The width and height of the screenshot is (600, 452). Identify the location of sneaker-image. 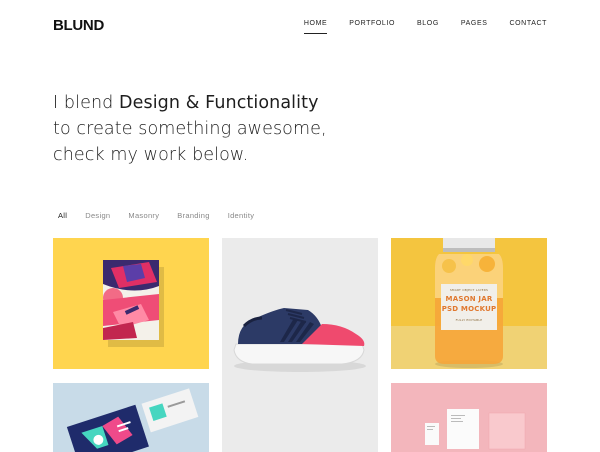
(300, 345).